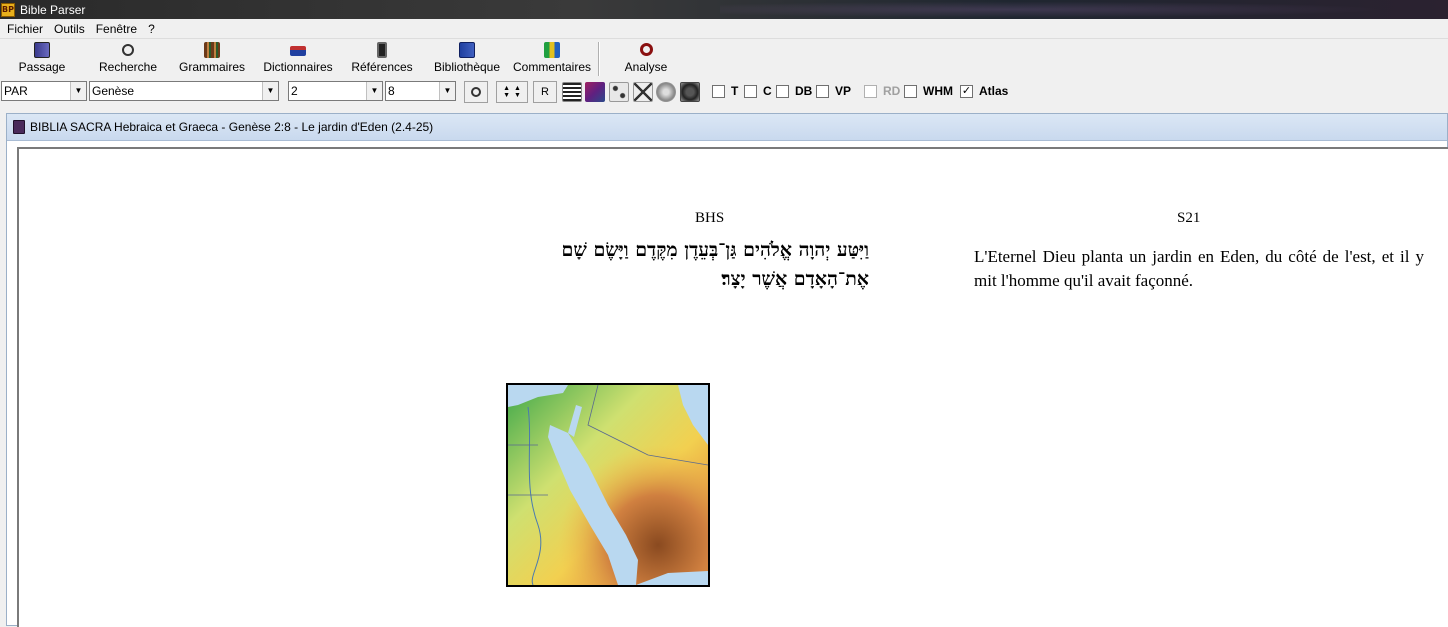  Describe the element at coordinates (782, 91) in the screenshot. I see `checkbox-db` at that location.